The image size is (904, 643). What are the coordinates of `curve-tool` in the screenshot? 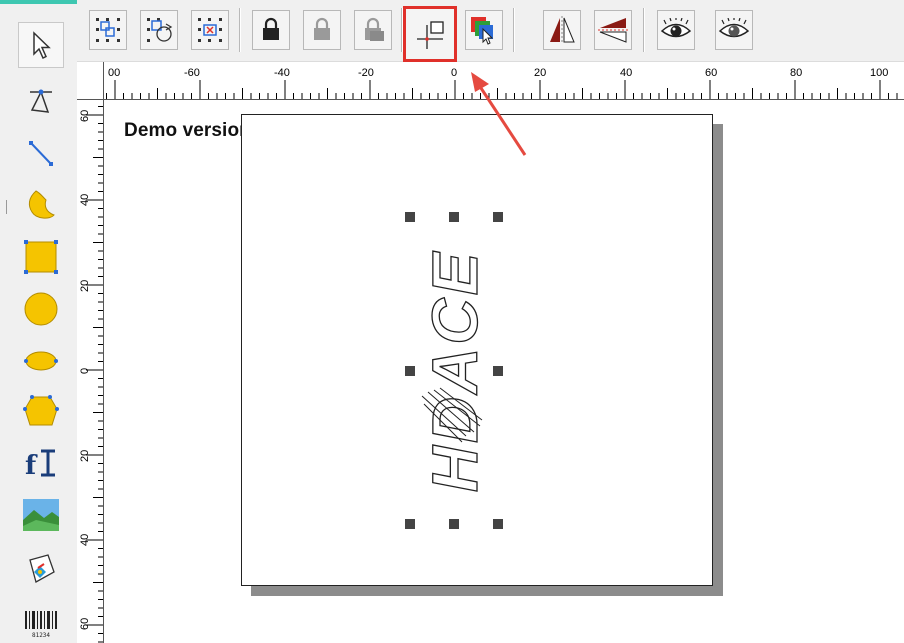 It's located at (41, 205).